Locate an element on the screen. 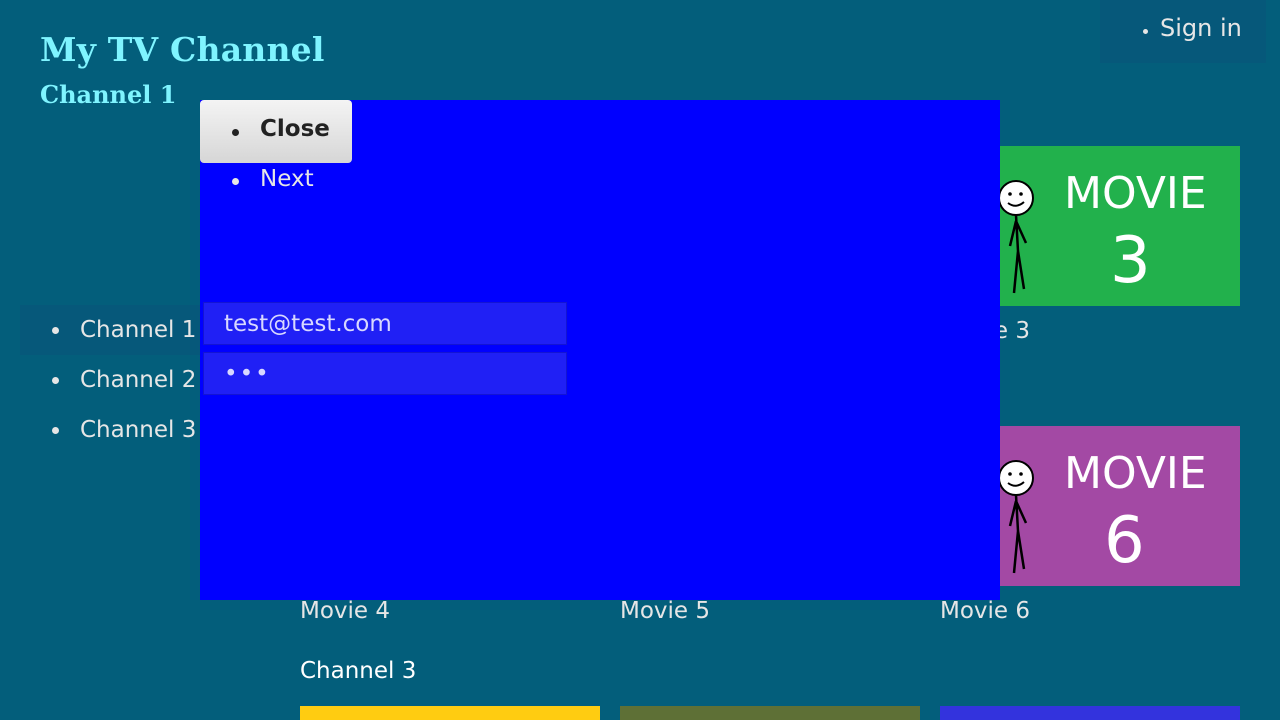  next-button-label: Next is located at coordinates (287, 179).